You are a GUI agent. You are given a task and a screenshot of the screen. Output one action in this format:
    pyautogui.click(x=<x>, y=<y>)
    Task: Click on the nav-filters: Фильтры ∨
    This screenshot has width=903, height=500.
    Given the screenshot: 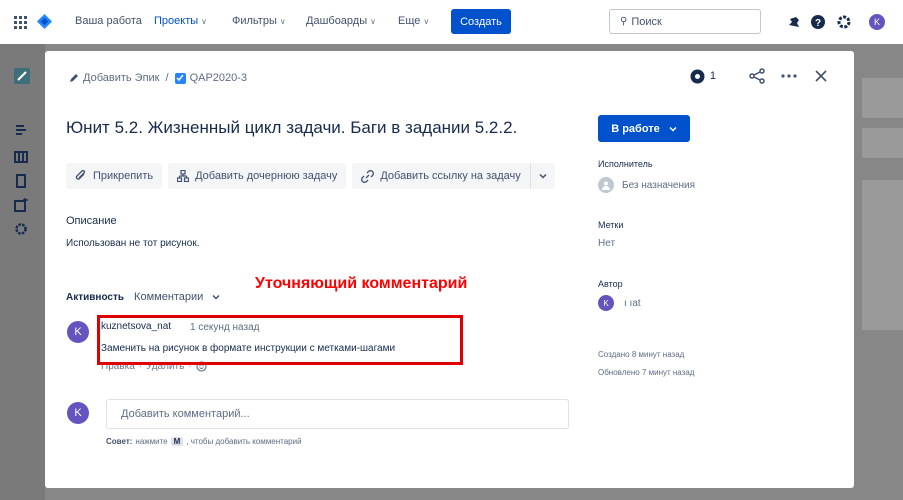 What is the action you would take?
    pyautogui.click(x=259, y=21)
    